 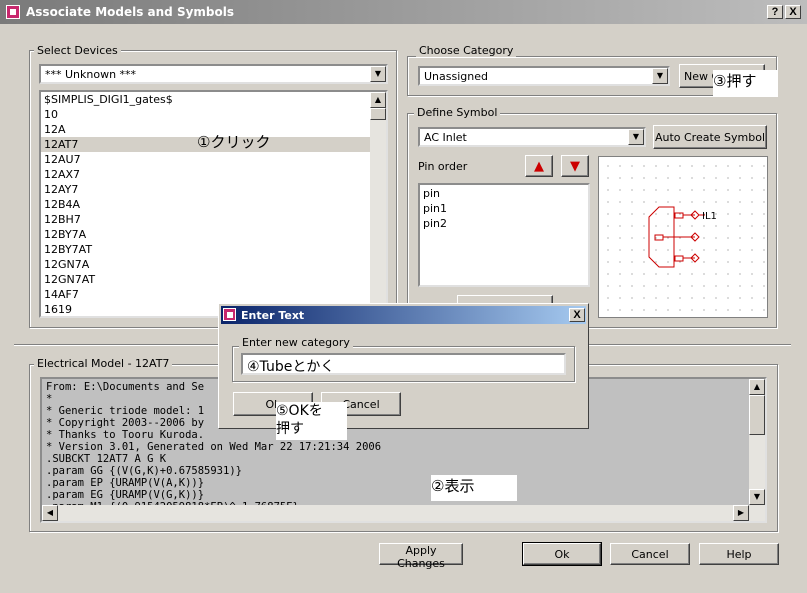 I want to click on symbol-preview: IL1, so click(x=683, y=237).